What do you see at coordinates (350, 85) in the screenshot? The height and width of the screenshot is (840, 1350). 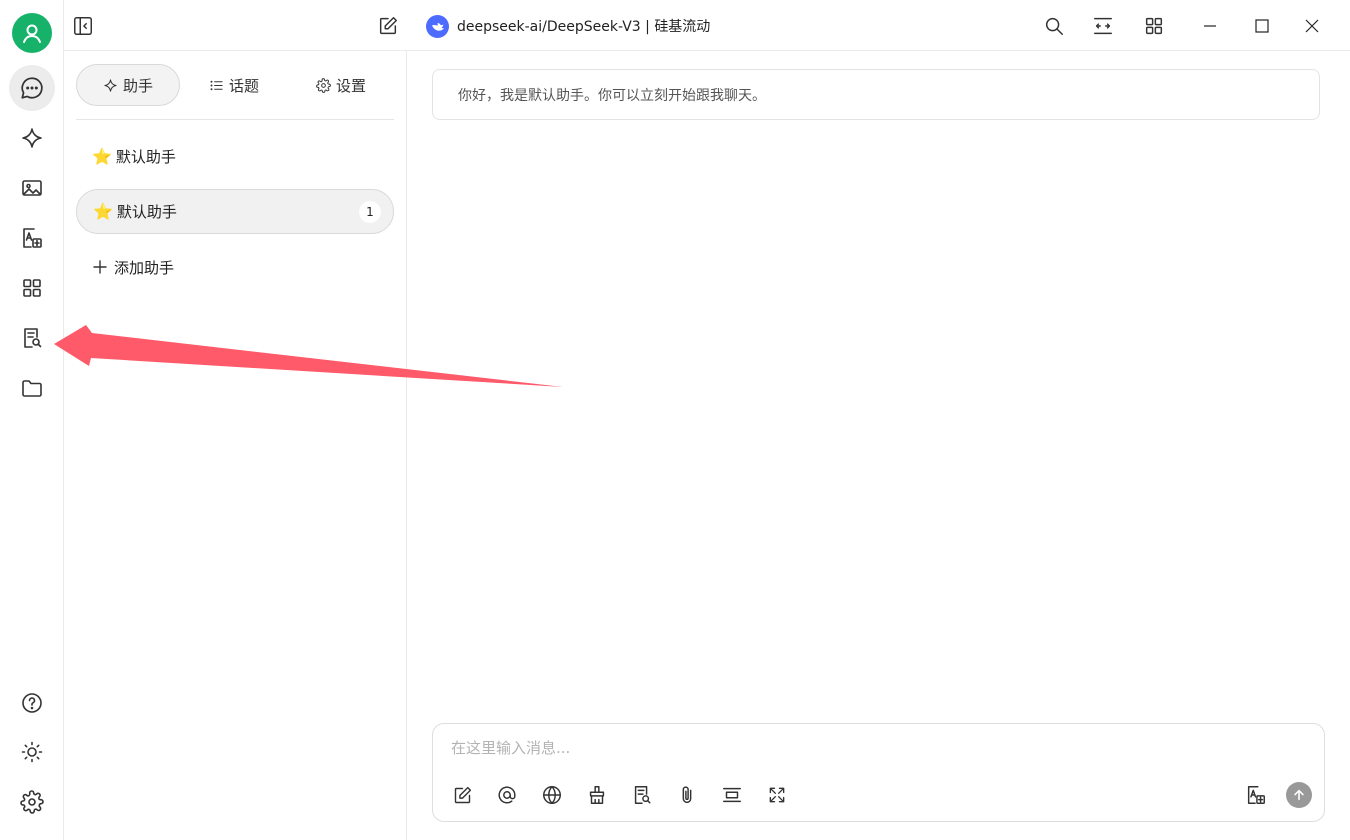 I see `tab-settings-label: 设置` at bounding box center [350, 85].